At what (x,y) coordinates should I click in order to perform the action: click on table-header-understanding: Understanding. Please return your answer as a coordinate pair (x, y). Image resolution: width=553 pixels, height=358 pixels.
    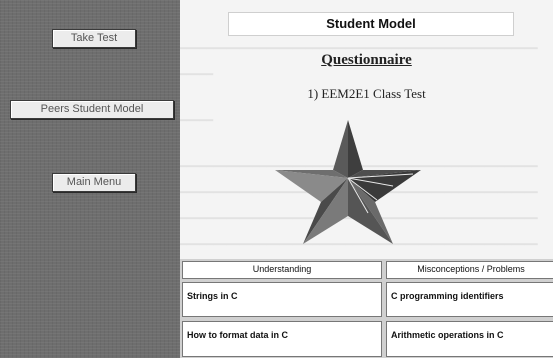
    Looking at the image, I should click on (282, 270).